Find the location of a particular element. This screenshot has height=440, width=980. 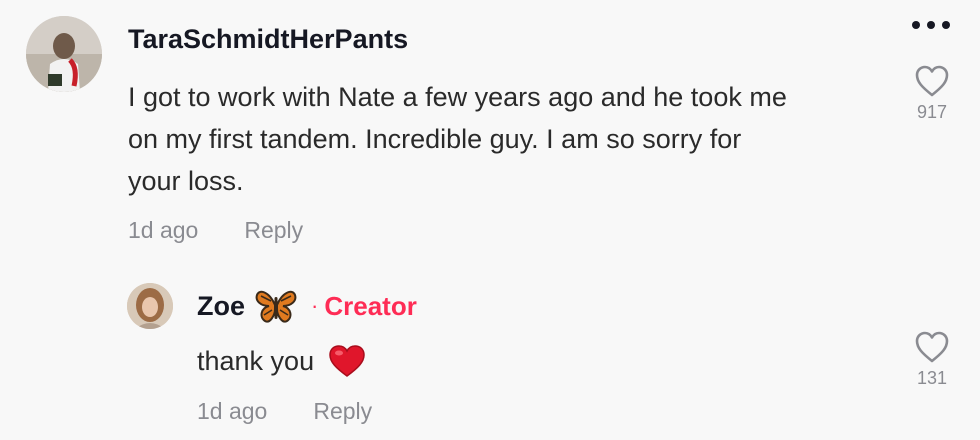

more-options-icon is located at coordinates (933, 25).